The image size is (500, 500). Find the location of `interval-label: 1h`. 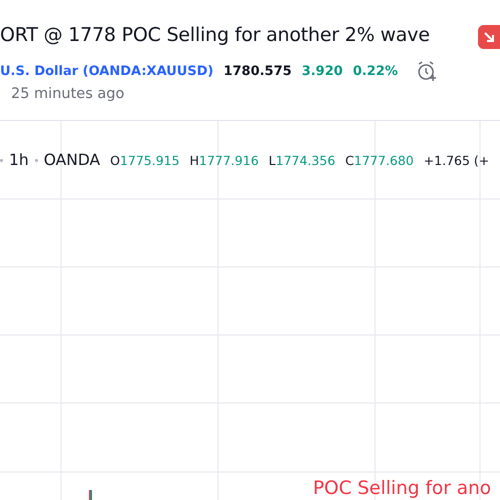

interval-label: 1h is located at coordinates (19, 160).